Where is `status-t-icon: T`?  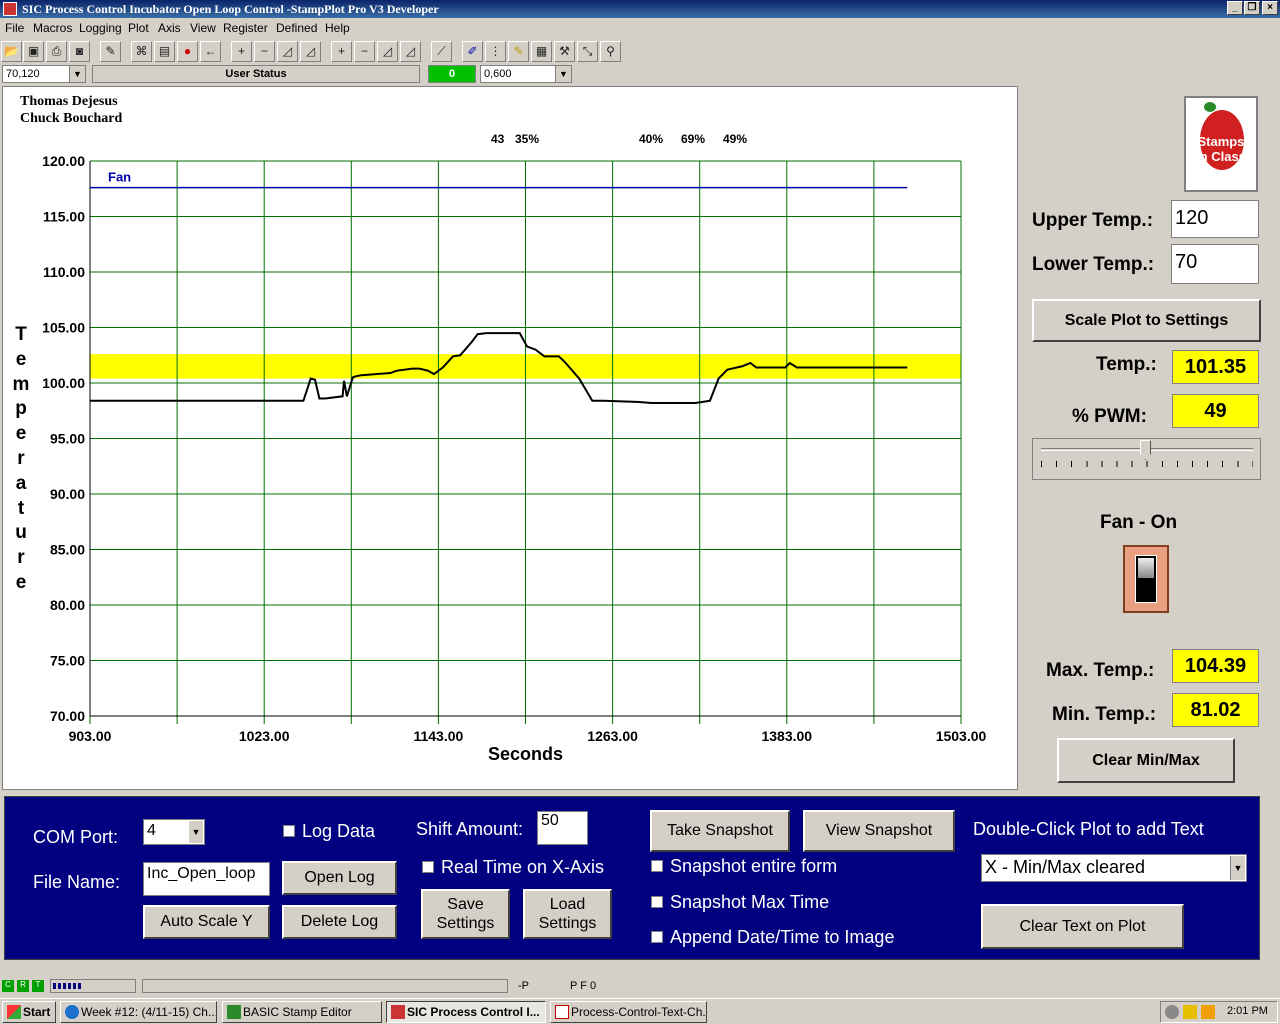 status-t-icon: T is located at coordinates (38, 986).